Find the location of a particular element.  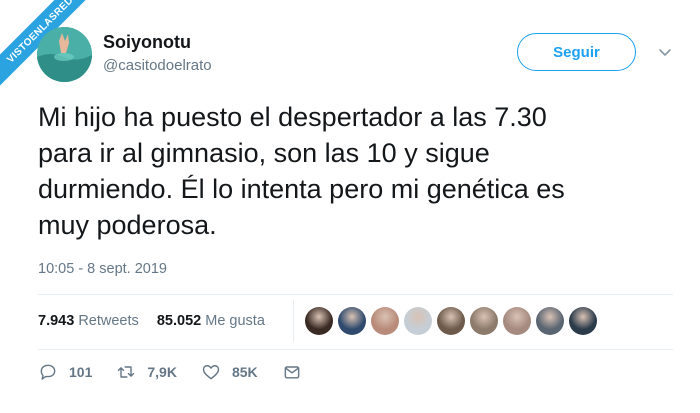

like-count: 85K is located at coordinates (244, 372).